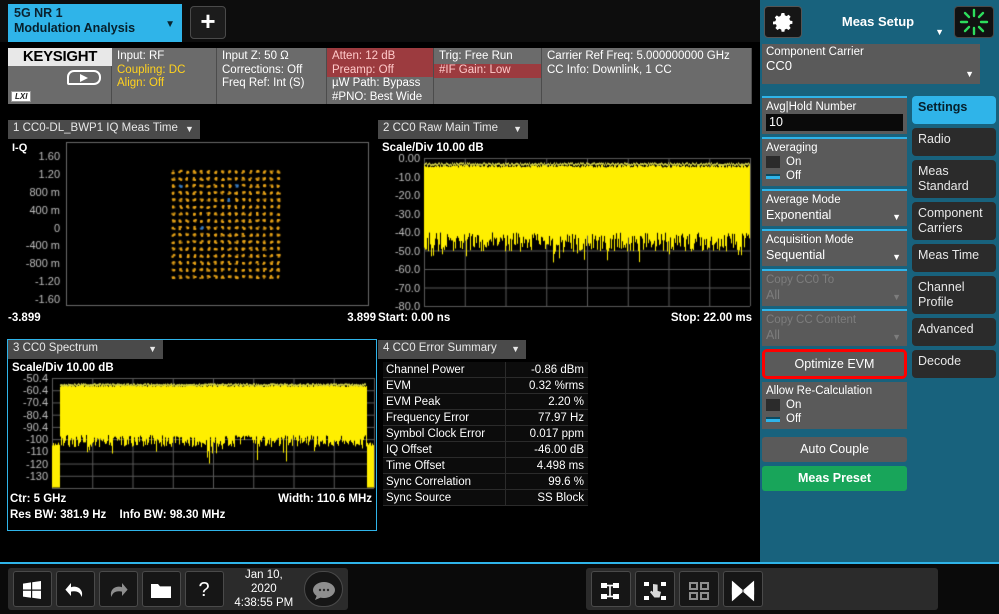 This screenshot has height=614, width=999. What do you see at coordinates (63, 368) in the screenshot?
I see `spectrum-scale-div: Scale/Div 10.00 dB` at bounding box center [63, 368].